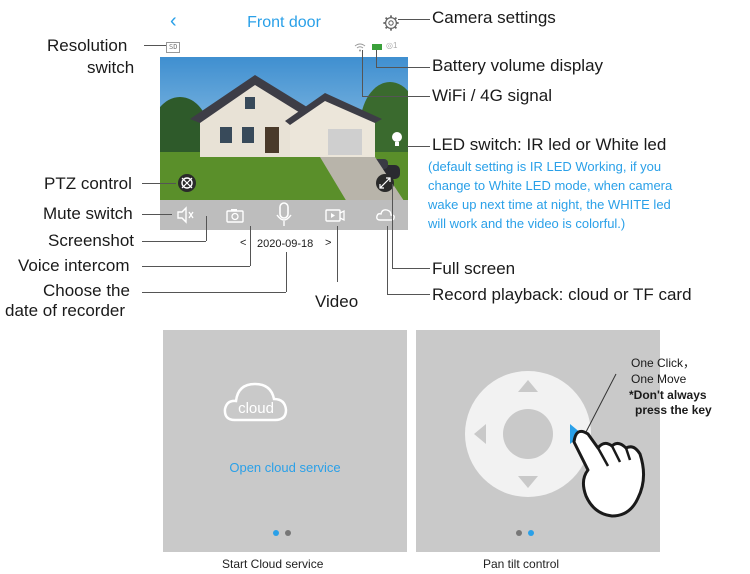  What do you see at coordinates (74, 265) in the screenshot?
I see `label-voice: Voice intercom` at bounding box center [74, 265].